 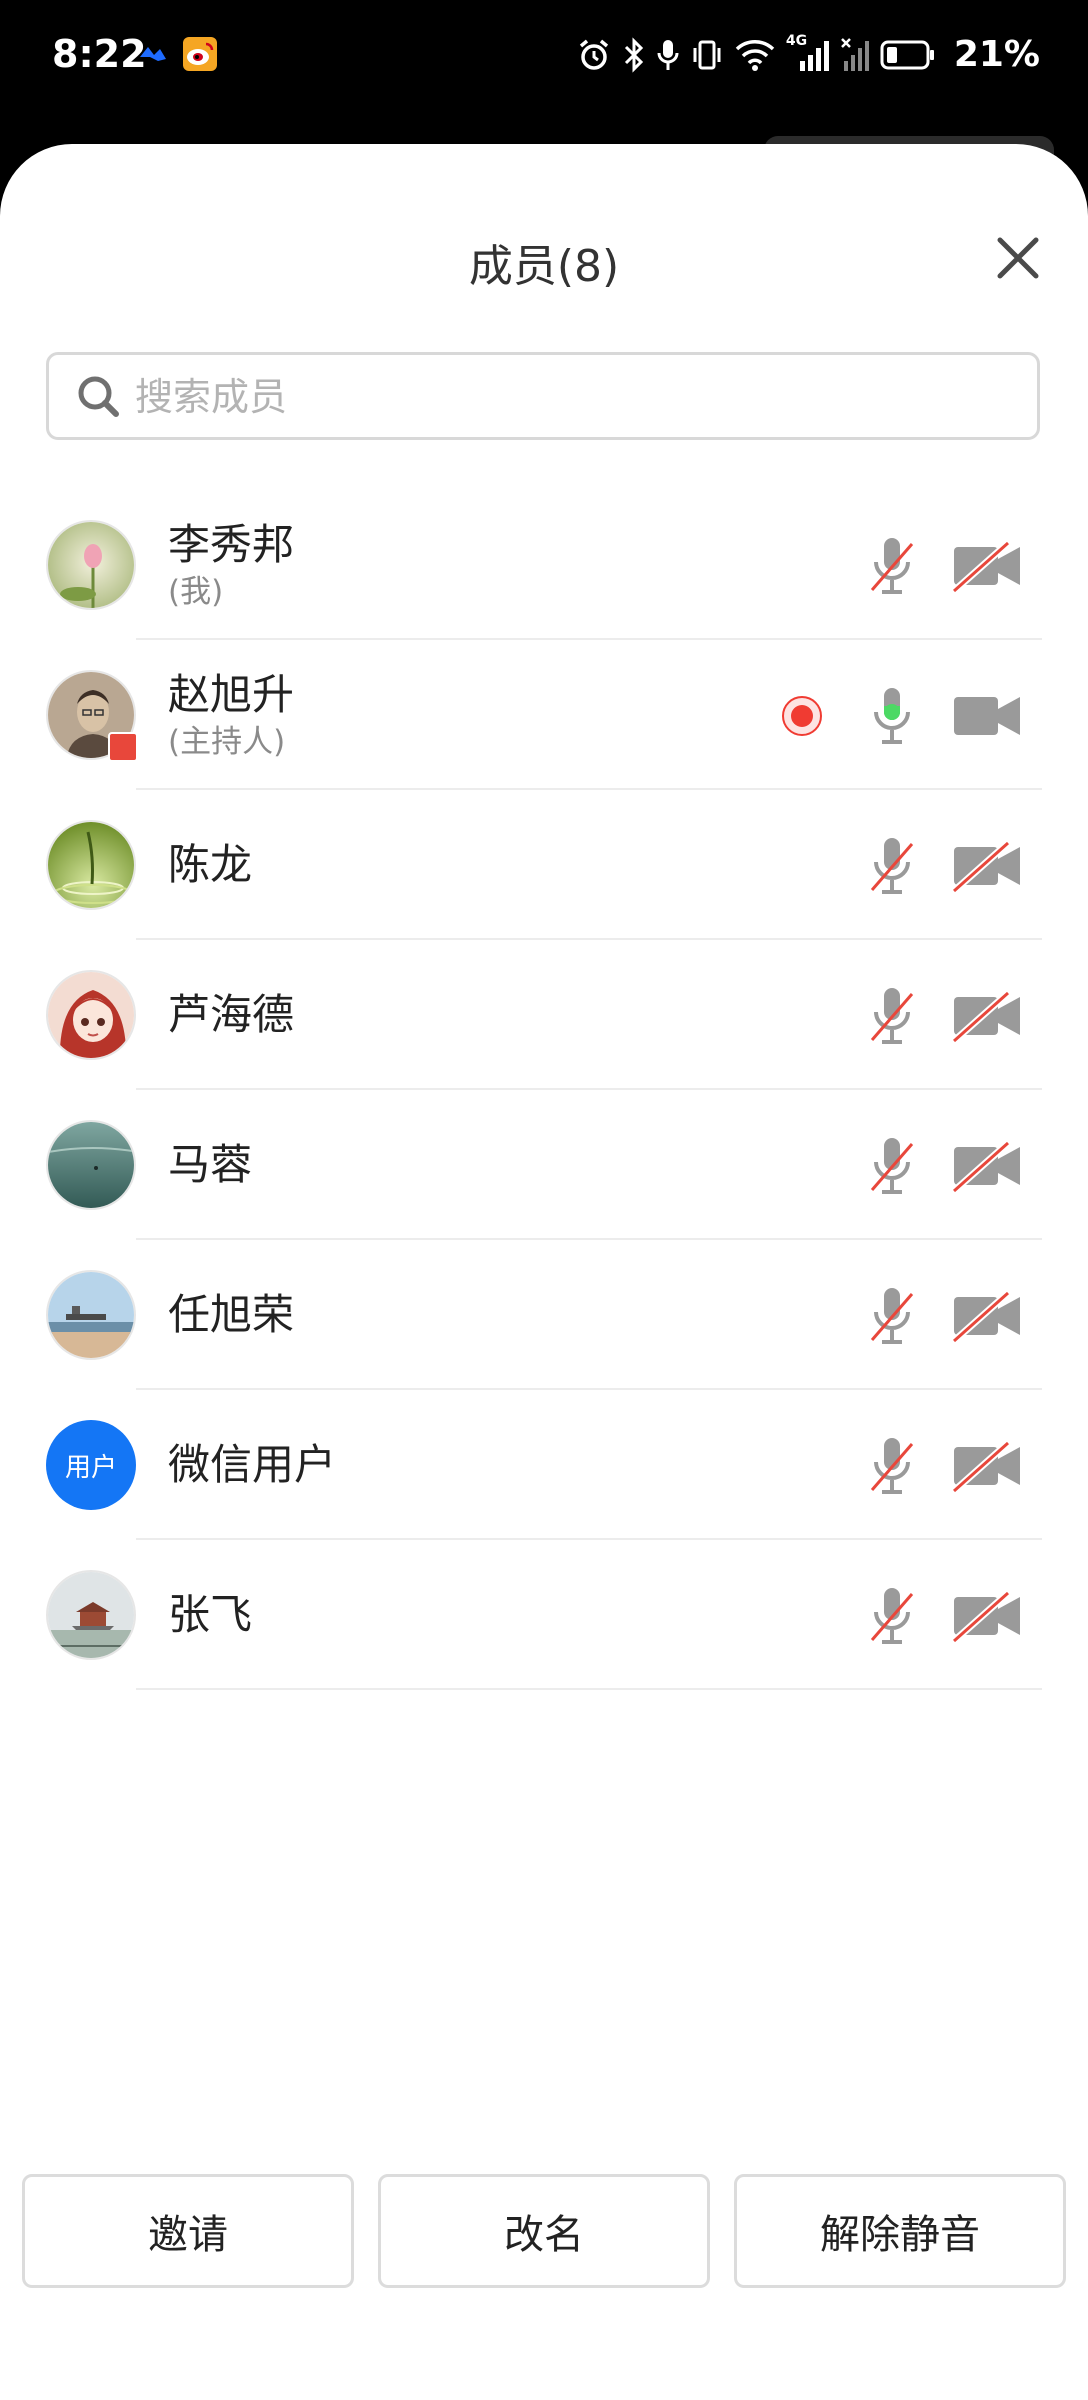 I want to click on member-info: 芦海德, so click(x=231, y=1015).